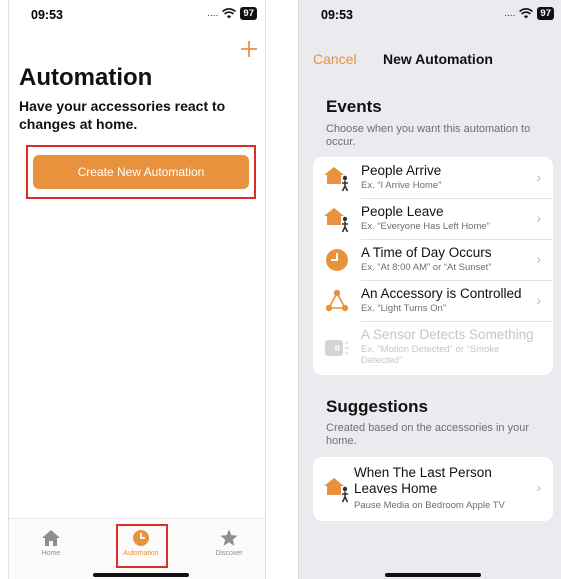 The width and height of the screenshot is (561, 579). What do you see at coordinates (141, 172) in the screenshot?
I see `create-new-automation-button: Create New Automation` at bounding box center [141, 172].